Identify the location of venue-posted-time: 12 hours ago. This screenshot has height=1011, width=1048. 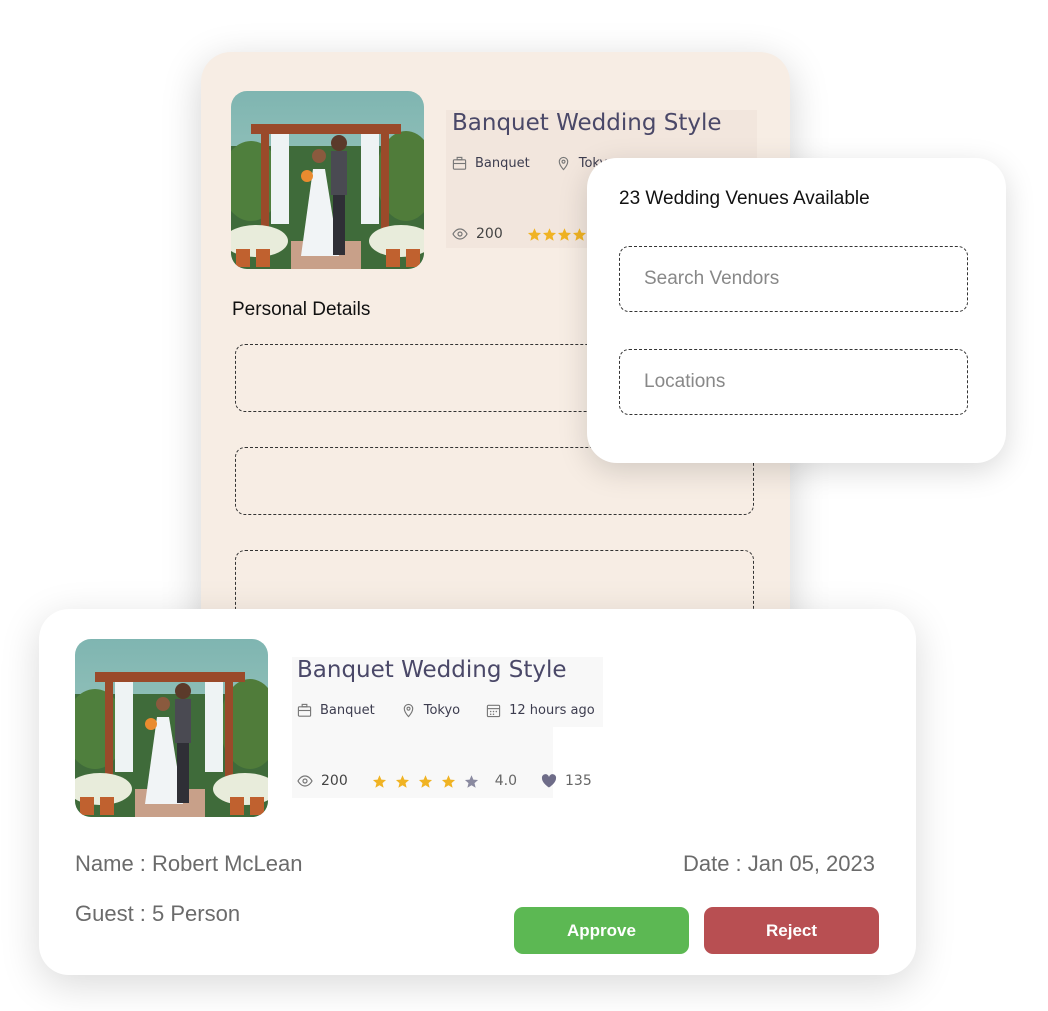
(540, 710).